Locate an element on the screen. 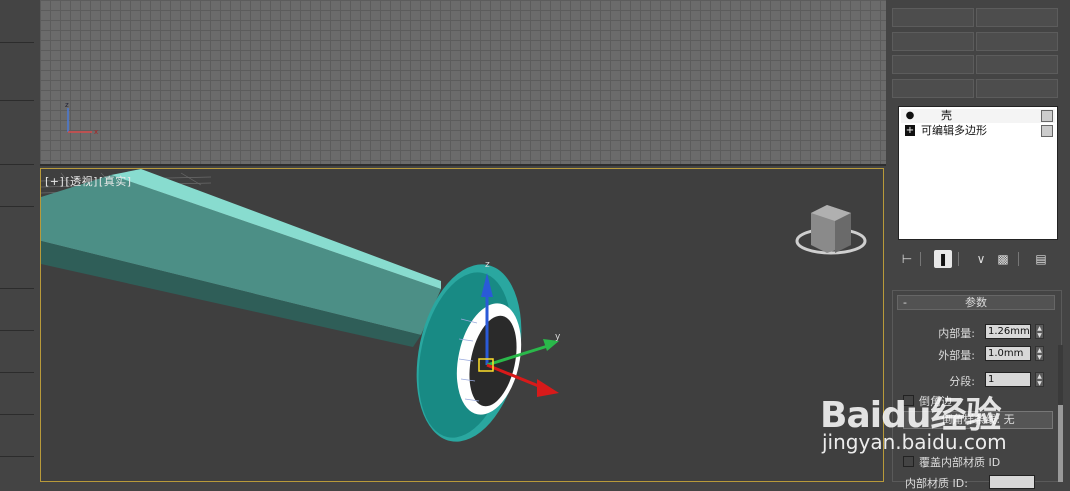 This screenshot has width=1070, height=491. pin-stack-icon: ⊢ is located at coordinates (907, 259).